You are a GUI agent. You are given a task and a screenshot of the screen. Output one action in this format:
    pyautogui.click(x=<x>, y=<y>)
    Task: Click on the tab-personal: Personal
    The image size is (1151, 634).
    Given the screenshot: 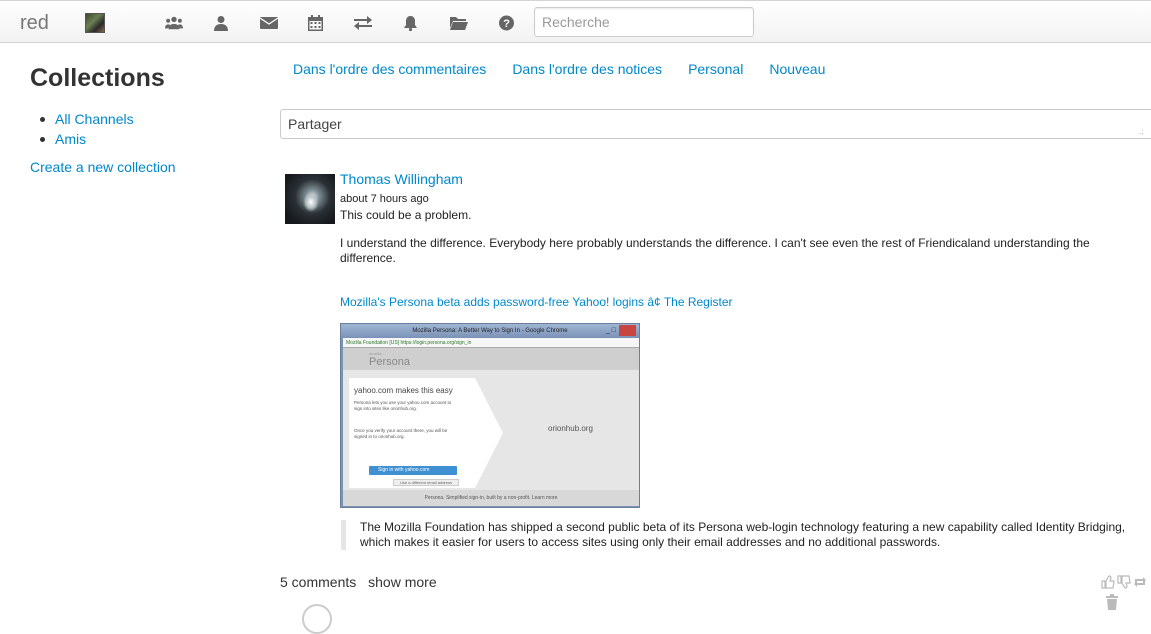 What is the action you would take?
    pyautogui.click(x=715, y=69)
    